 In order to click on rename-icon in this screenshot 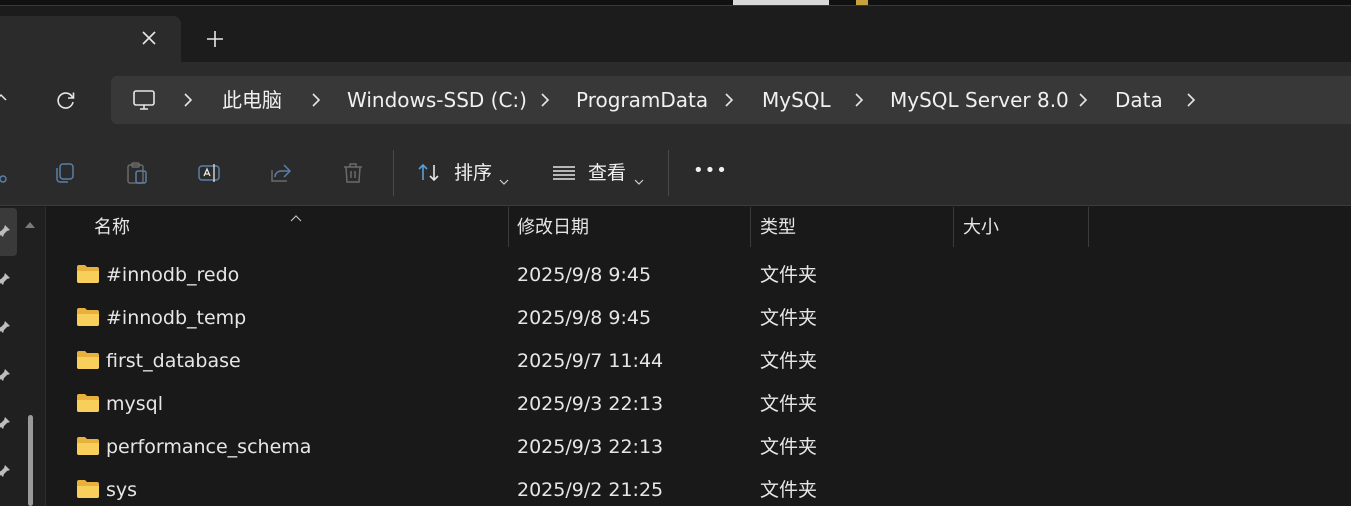, I will do `click(209, 173)`.